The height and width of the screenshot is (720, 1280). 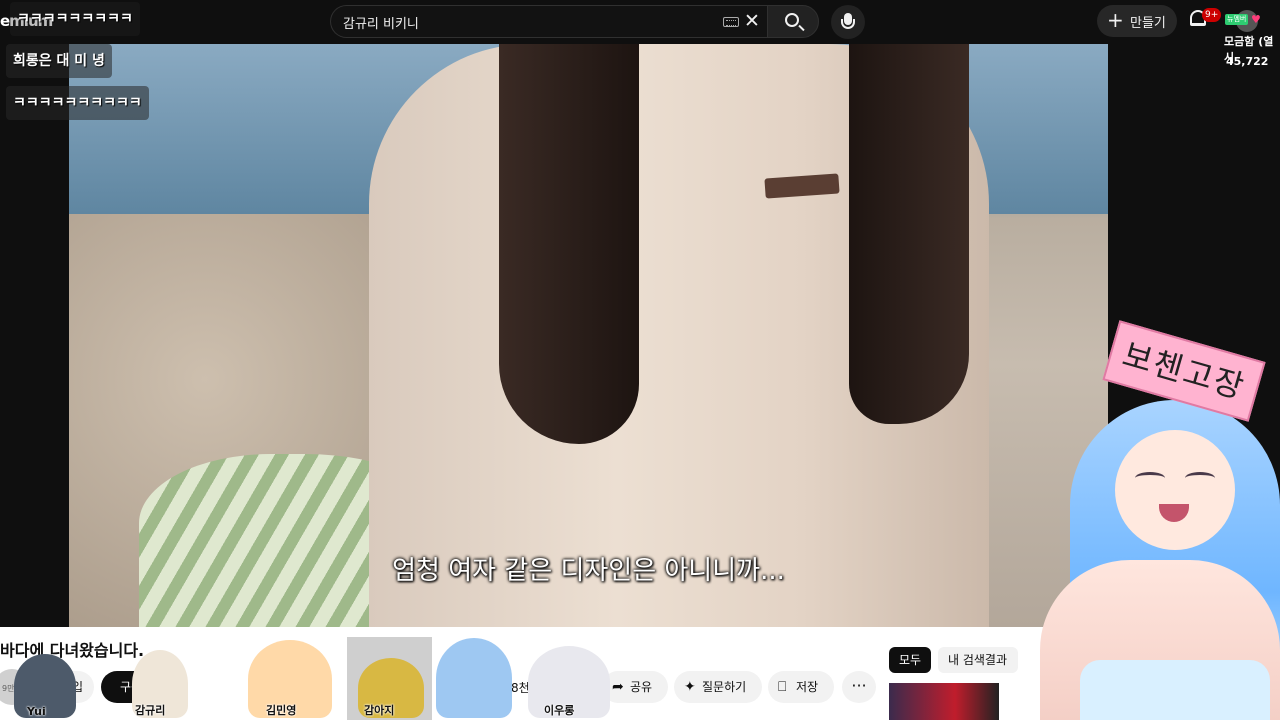 I want to click on search-query-text: 감규리 비키니, so click(x=381, y=22).